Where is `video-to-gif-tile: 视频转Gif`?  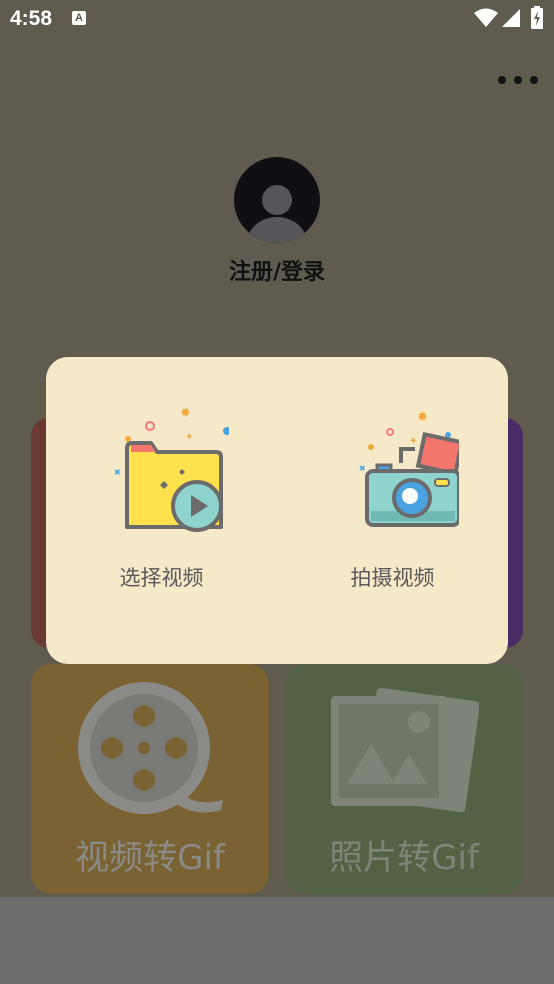
video-to-gif-tile: 视频转Gif is located at coordinates (150, 779).